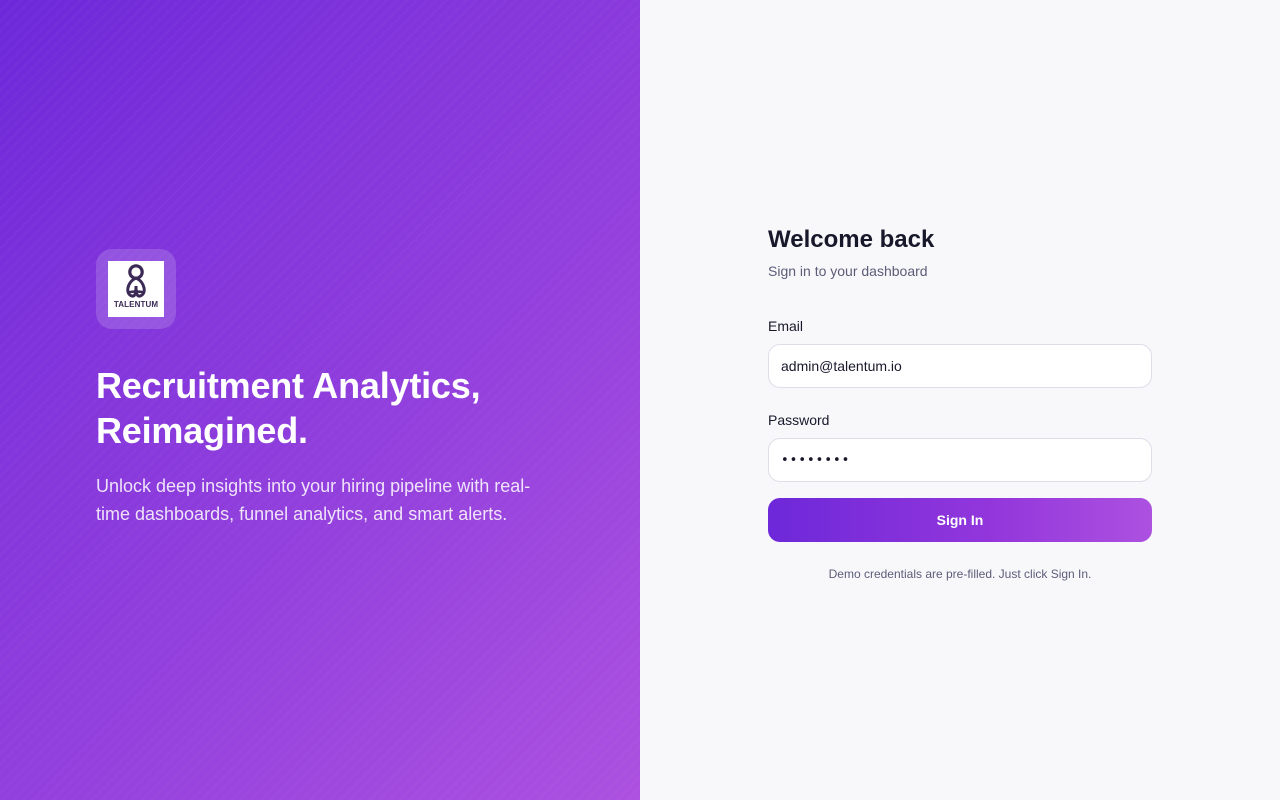 This screenshot has width=1280, height=800. Describe the element at coordinates (851, 239) in the screenshot. I see `login-title: Welcome back` at that location.